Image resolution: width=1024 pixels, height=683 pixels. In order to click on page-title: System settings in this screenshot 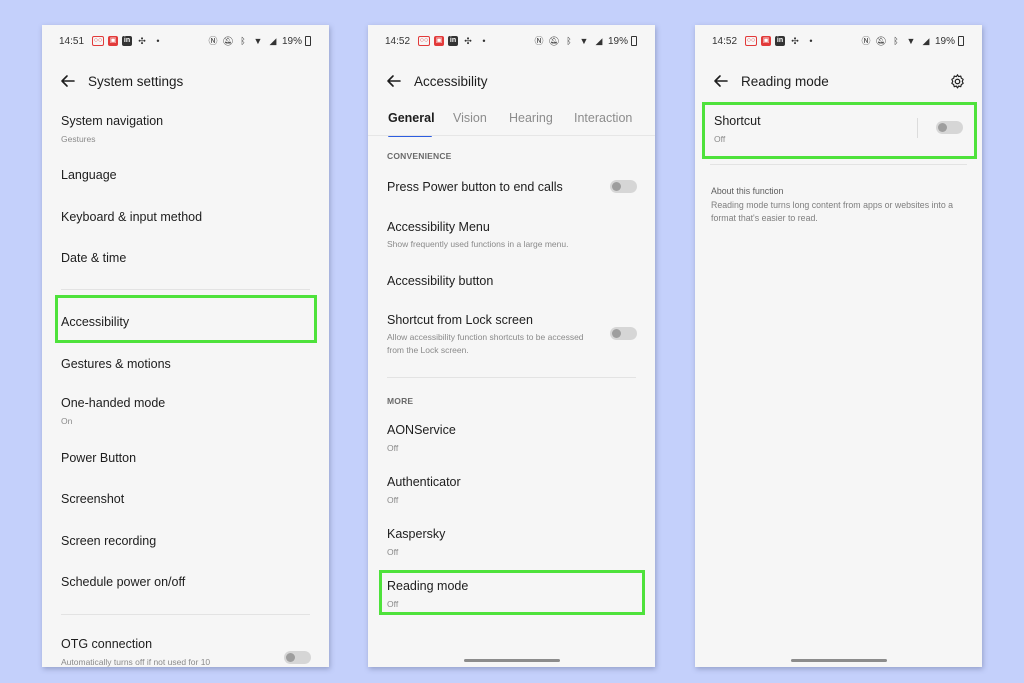, I will do `click(136, 81)`.